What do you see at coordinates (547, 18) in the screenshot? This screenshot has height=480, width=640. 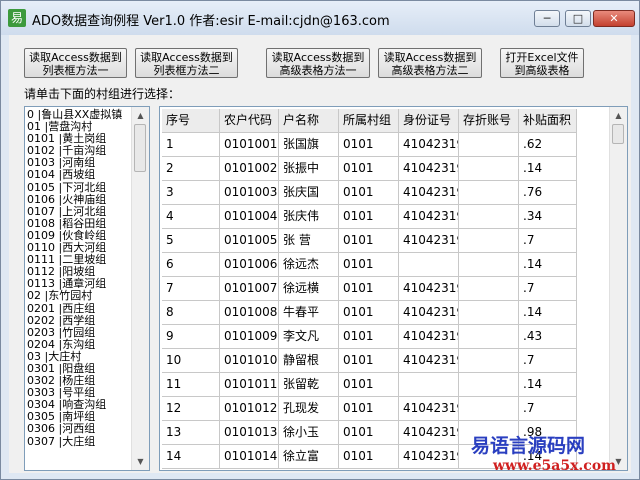 I see `minimize-button: ─` at bounding box center [547, 18].